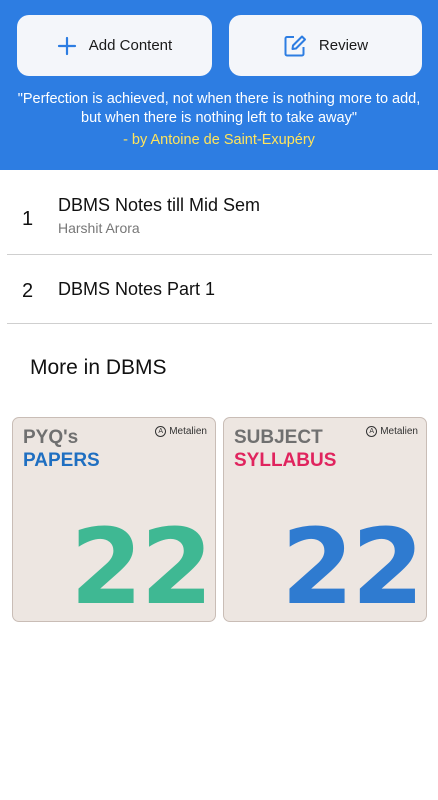  Describe the element at coordinates (295, 46) in the screenshot. I see `edit-icon` at that location.